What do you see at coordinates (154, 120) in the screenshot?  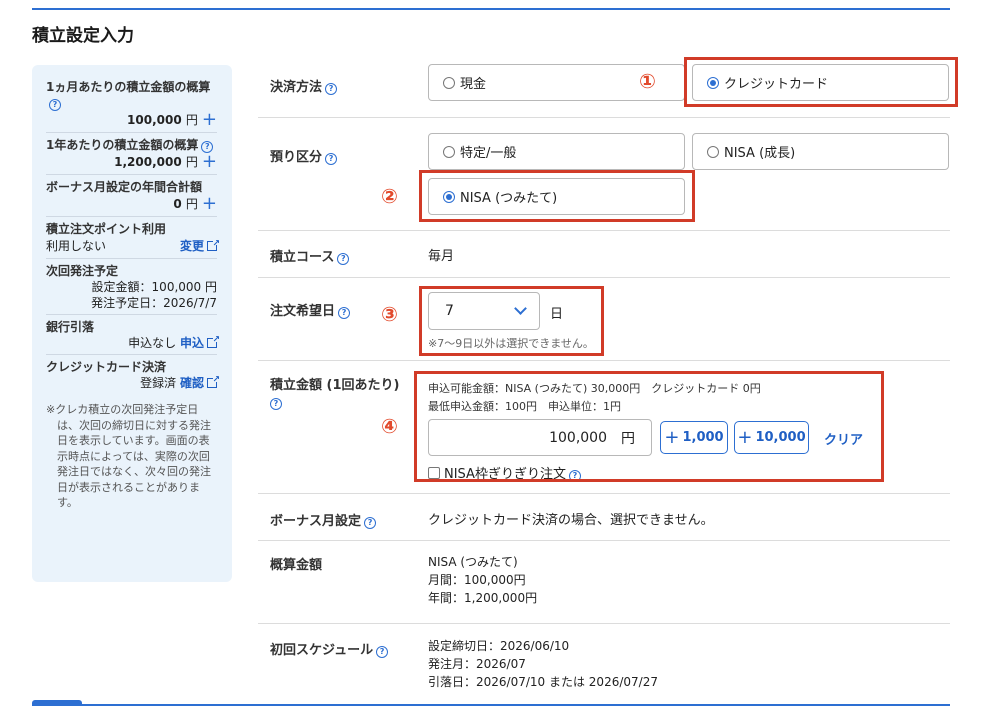 I see `monthly-value: 100,000` at bounding box center [154, 120].